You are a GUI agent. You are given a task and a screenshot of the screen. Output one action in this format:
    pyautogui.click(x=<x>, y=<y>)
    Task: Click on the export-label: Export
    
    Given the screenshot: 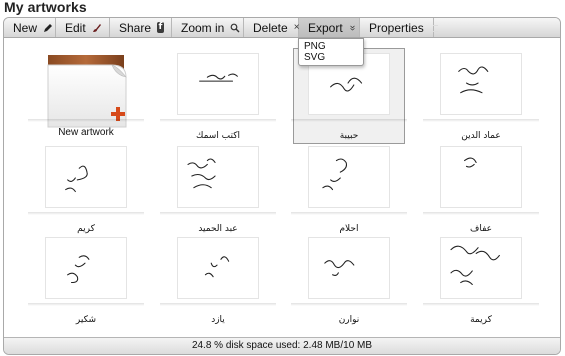 What is the action you would take?
    pyautogui.click(x=325, y=27)
    